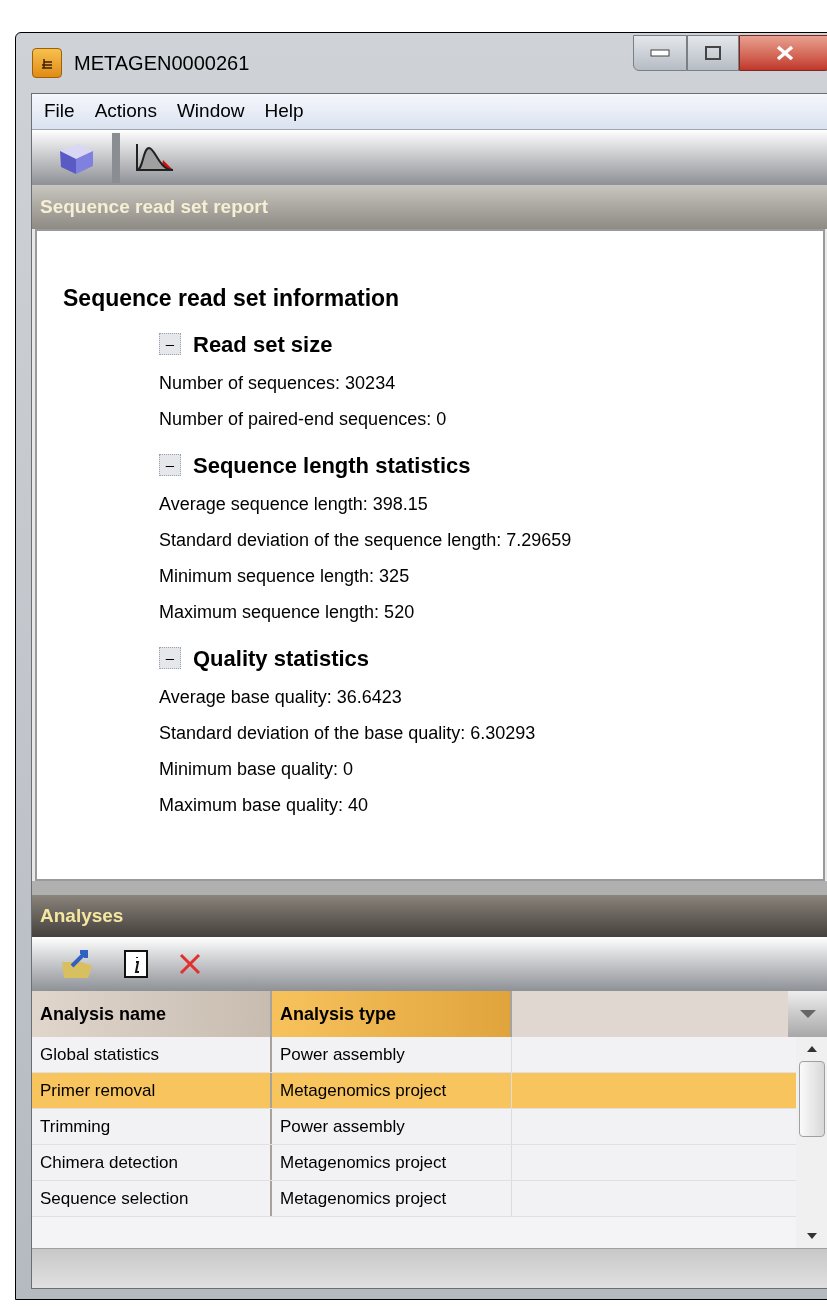 The height and width of the screenshot is (1306, 827). Describe the element at coordinates (77, 964) in the screenshot. I see `open-folder-icon` at that location.